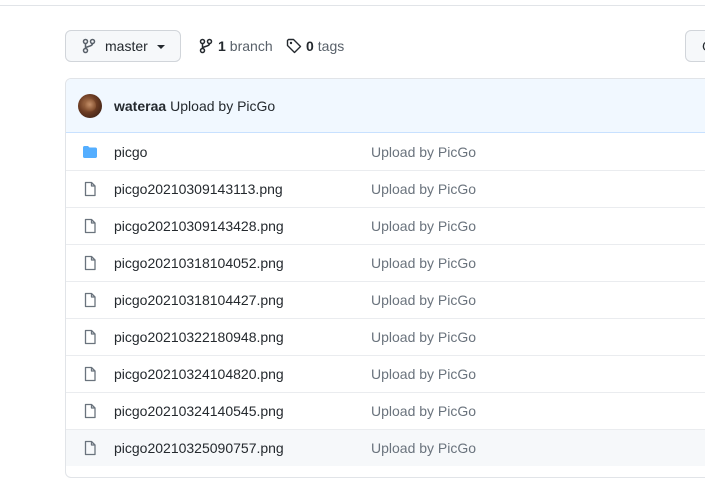 The height and width of the screenshot is (478, 705). I want to click on file-name: picgo20210325090757.png, so click(199, 448).